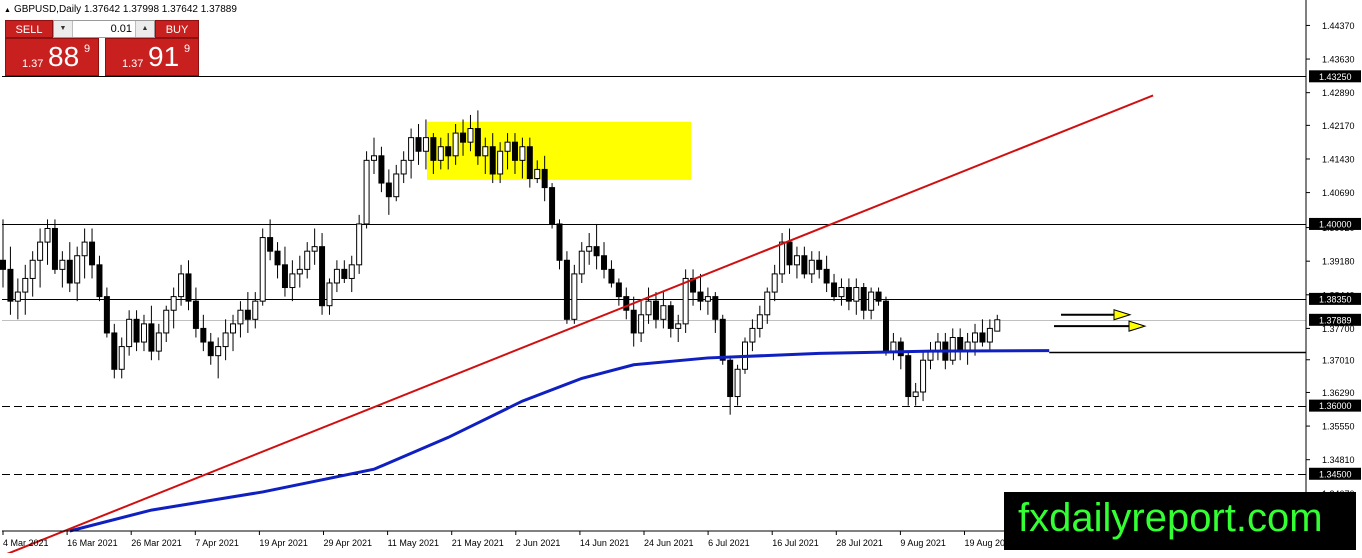  What do you see at coordinates (795, 543) in the screenshot?
I see `time-tick-label: 16 Jul 2021` at bounding box center [795, 543].